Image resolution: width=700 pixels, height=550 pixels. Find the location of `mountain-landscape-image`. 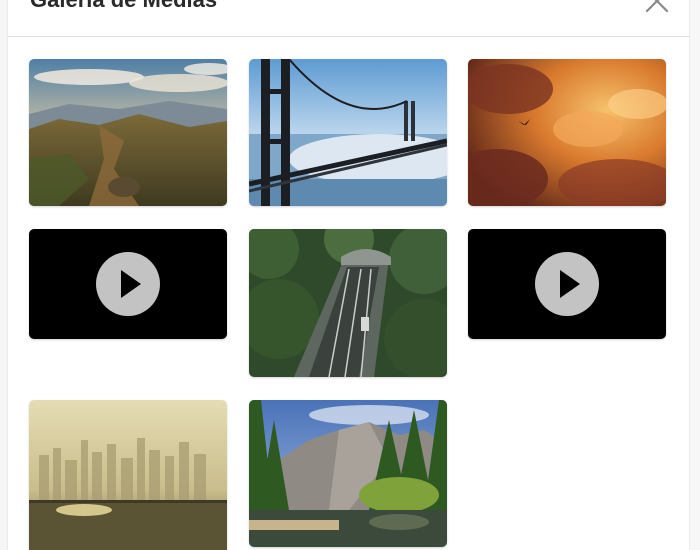

mountain-landscape-image is located at coordinates (128, 132).